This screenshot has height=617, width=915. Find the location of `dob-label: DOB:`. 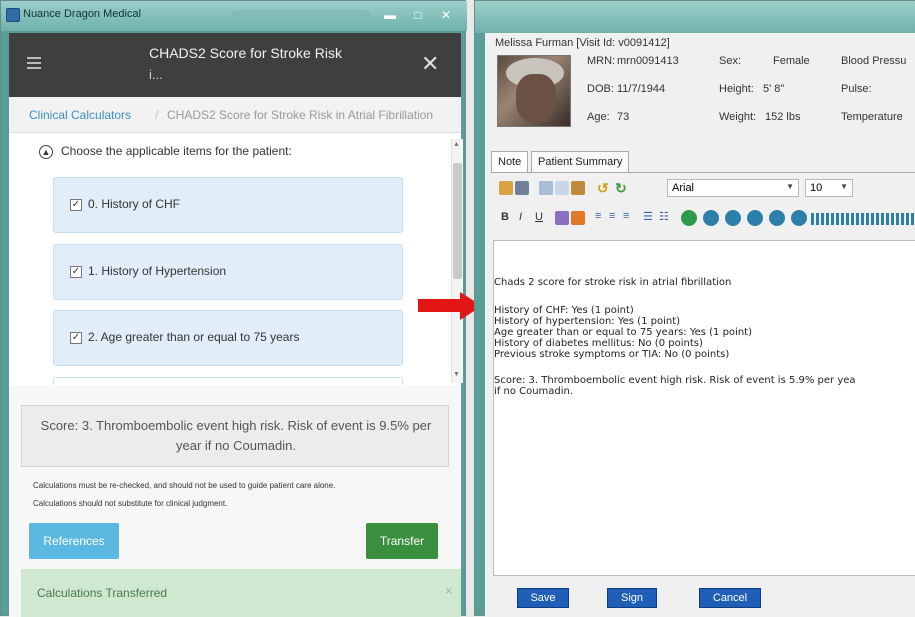

dob-label: DOB: is located at coordinates (600, 89).